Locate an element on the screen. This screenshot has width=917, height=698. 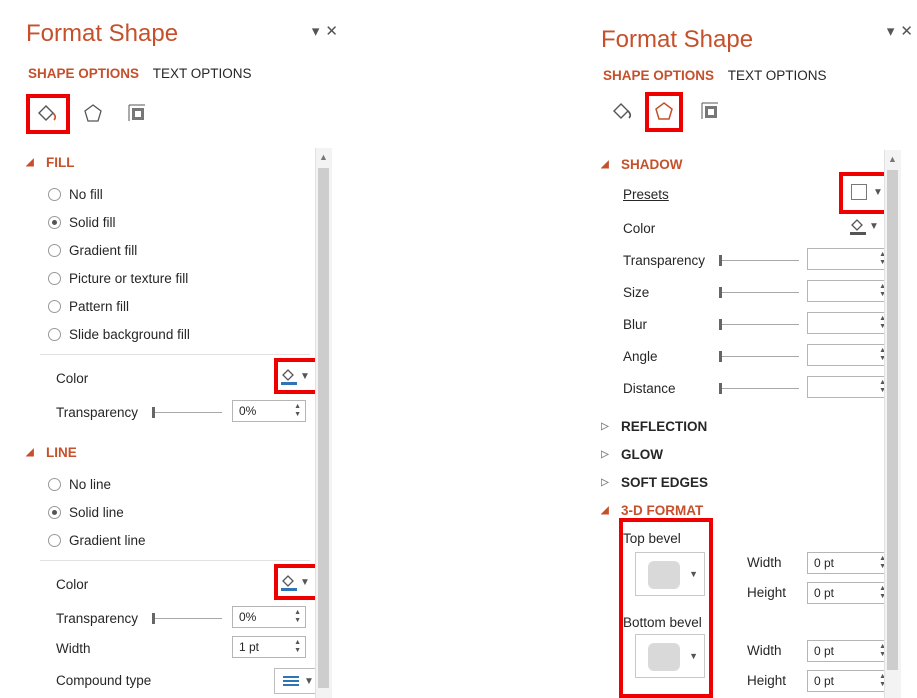
radio-gradient-fill: Gradient fill is located at coordinates (180, 250).